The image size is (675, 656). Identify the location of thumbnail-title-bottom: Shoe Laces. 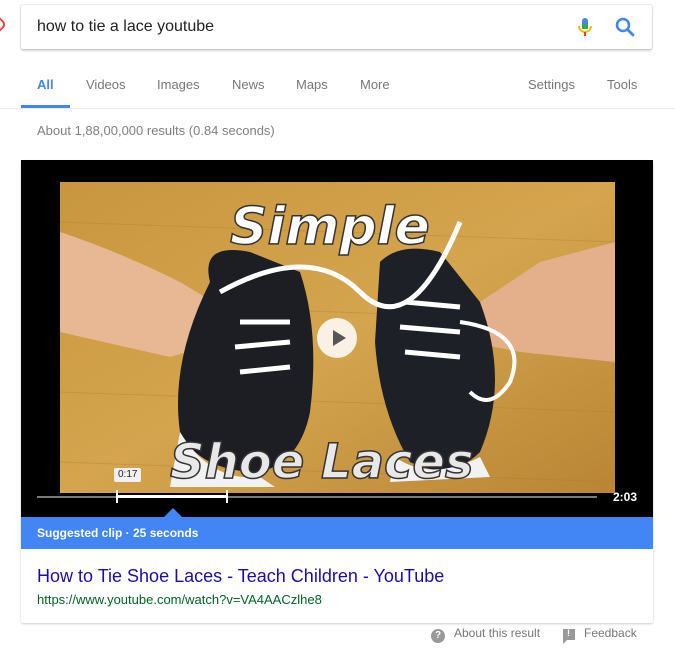
(322, 462).